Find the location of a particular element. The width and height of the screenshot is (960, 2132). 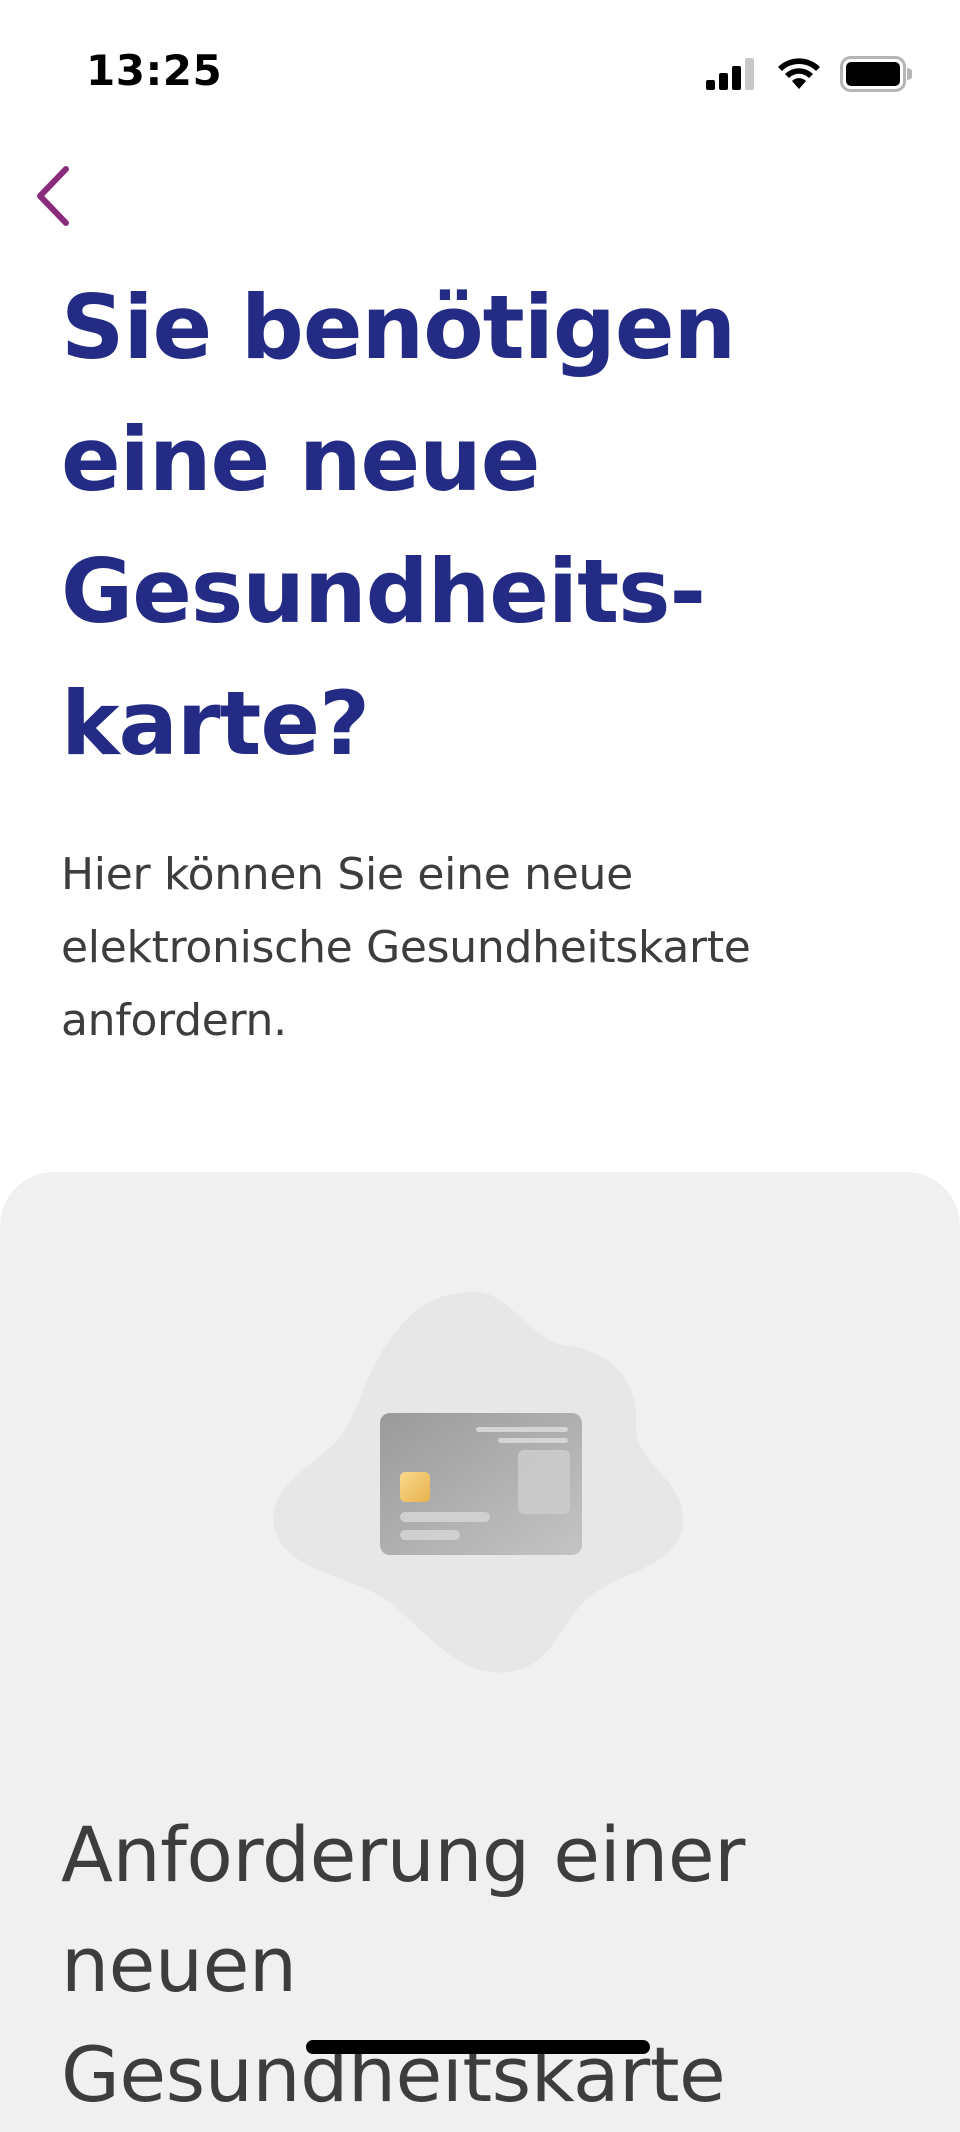

chevron-left-icon is located at coordinates (53, 196).